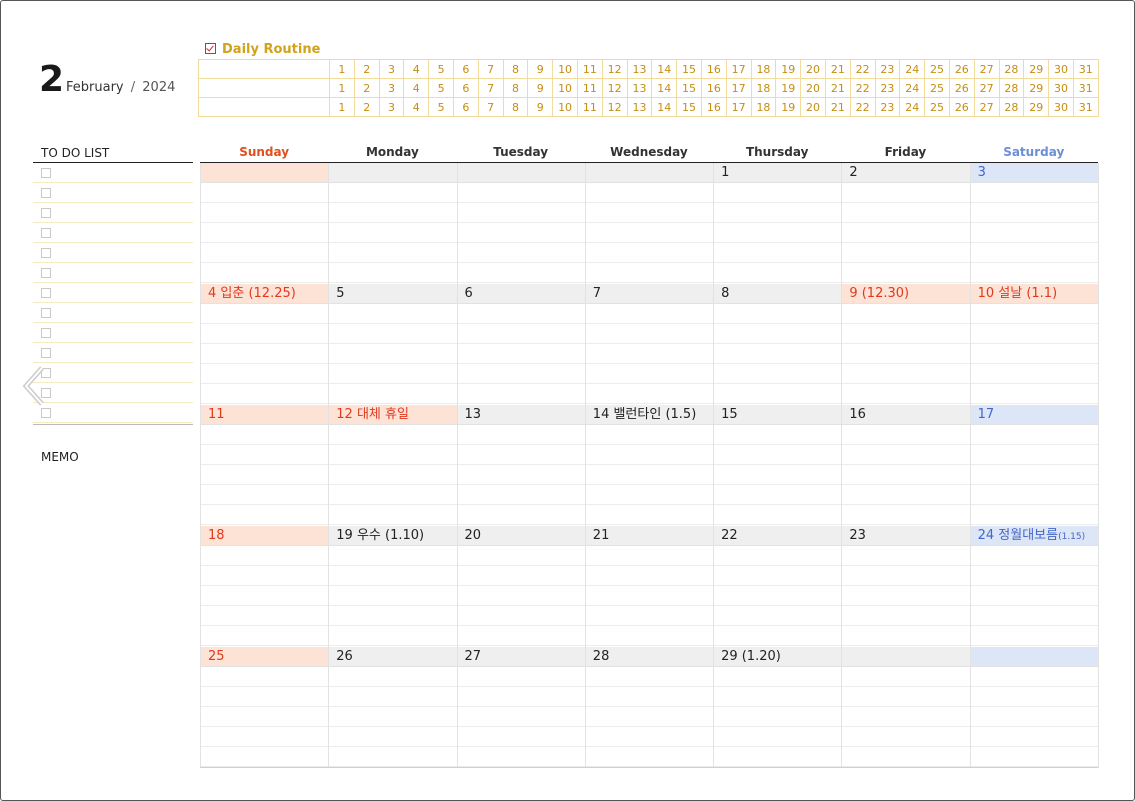 This screenshot has width=1135, height=801. I want to click on calendar-day-cell: 17, so click(1034, 465).